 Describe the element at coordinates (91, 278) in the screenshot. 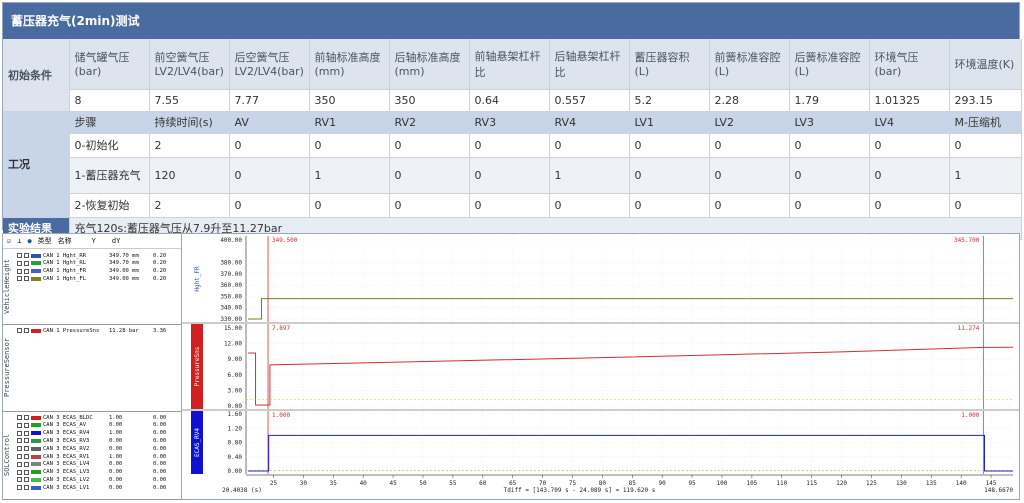

I see `signal-row: CAN 1 Hght_FL 349.00 mm 0.20` at that location.